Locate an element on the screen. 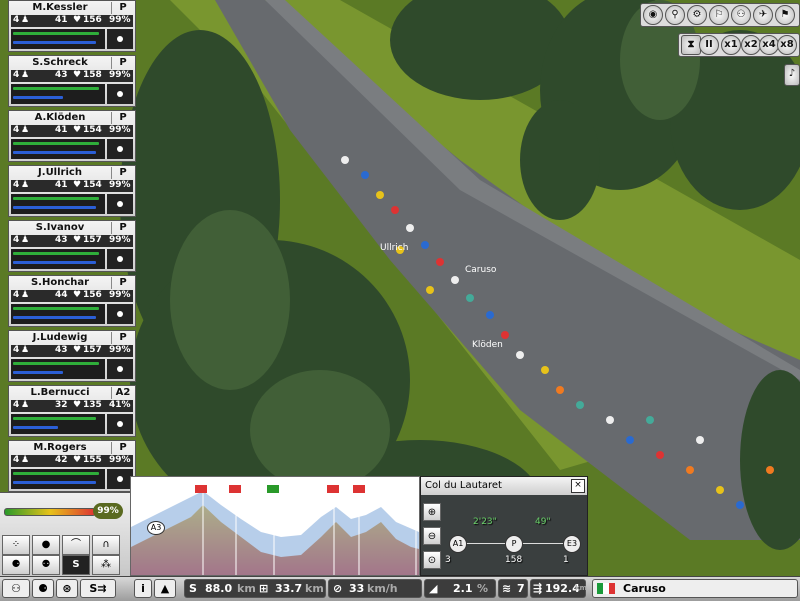  zoom-out-icon: ⊖ is located at coordinates (432, 536).